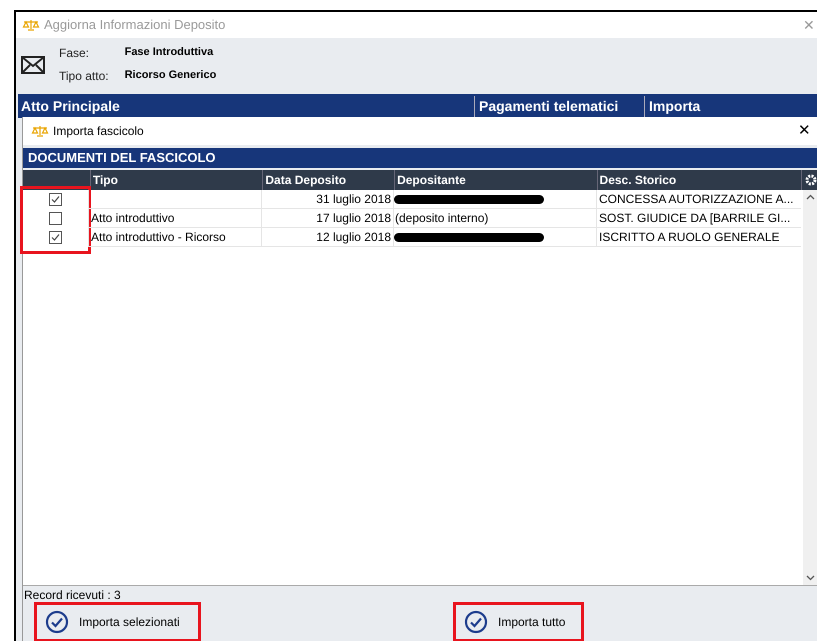 The height and width of the screenshot is (641, 817). I want to click on table-cell: 12 luglio 2018, so click(327, 237).